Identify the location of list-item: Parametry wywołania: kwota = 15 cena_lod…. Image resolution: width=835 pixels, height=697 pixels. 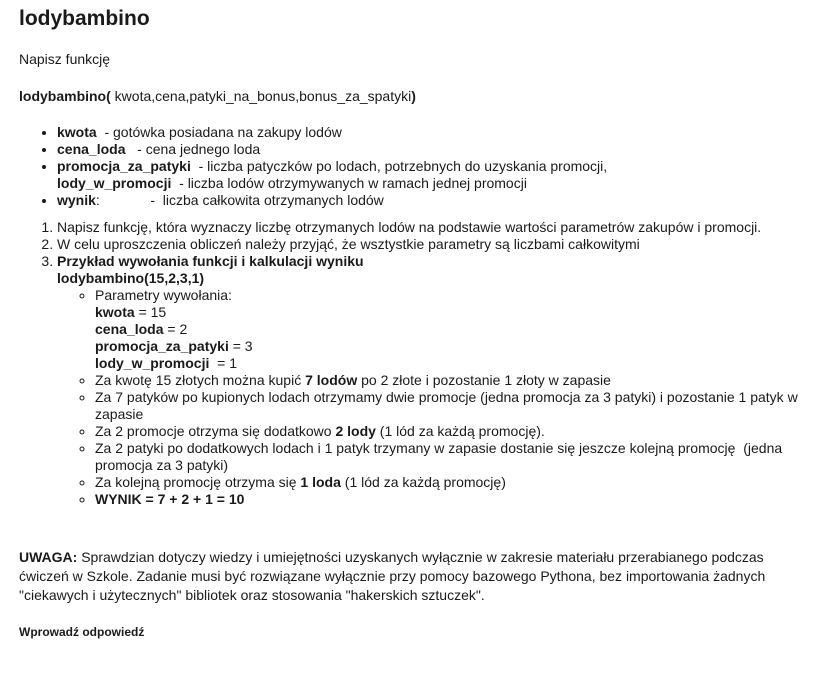
(455, 329).